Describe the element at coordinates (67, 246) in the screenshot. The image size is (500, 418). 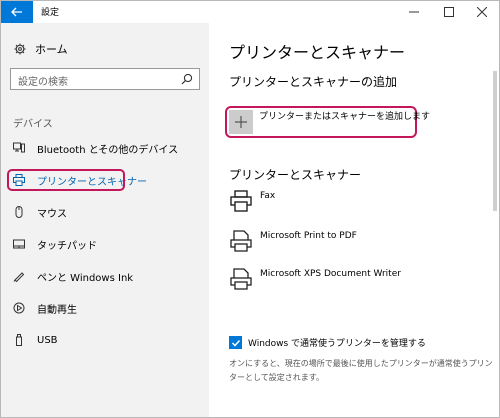
I see `sidebar-item-label: タッチパッド` at that location.